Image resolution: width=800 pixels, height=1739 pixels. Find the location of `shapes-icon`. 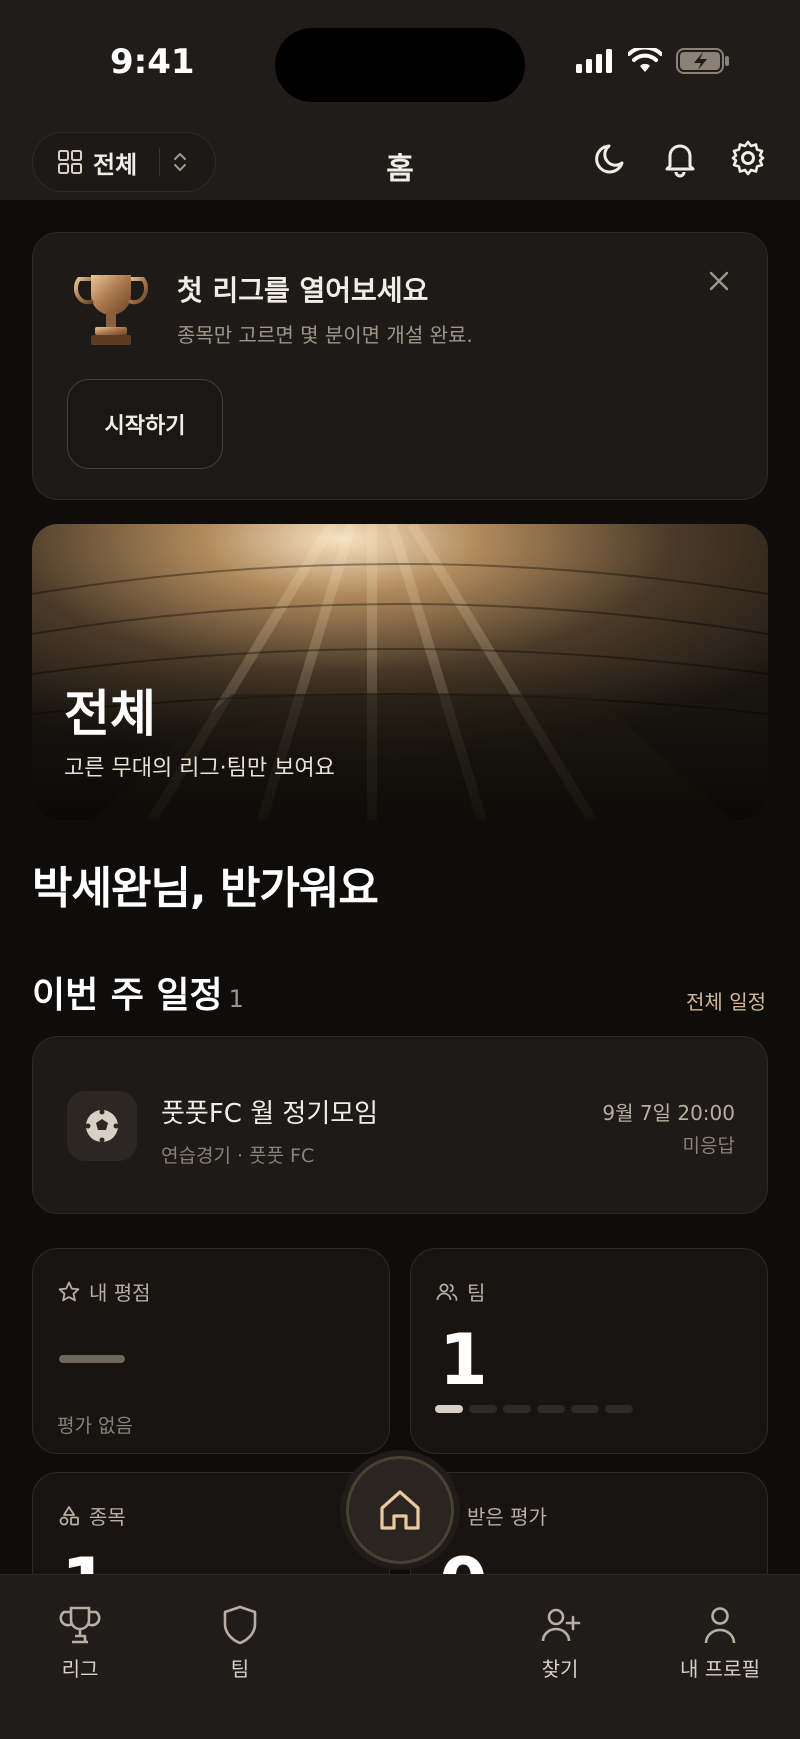

shapes-icon is located at coordinates (69, 1515).